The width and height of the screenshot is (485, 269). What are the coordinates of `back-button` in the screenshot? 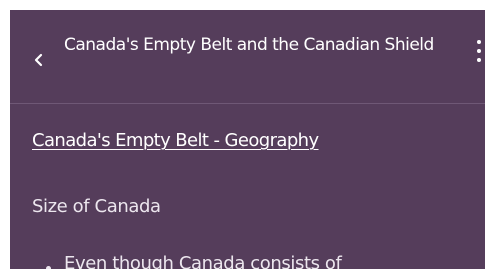 It's located at (39, 60).